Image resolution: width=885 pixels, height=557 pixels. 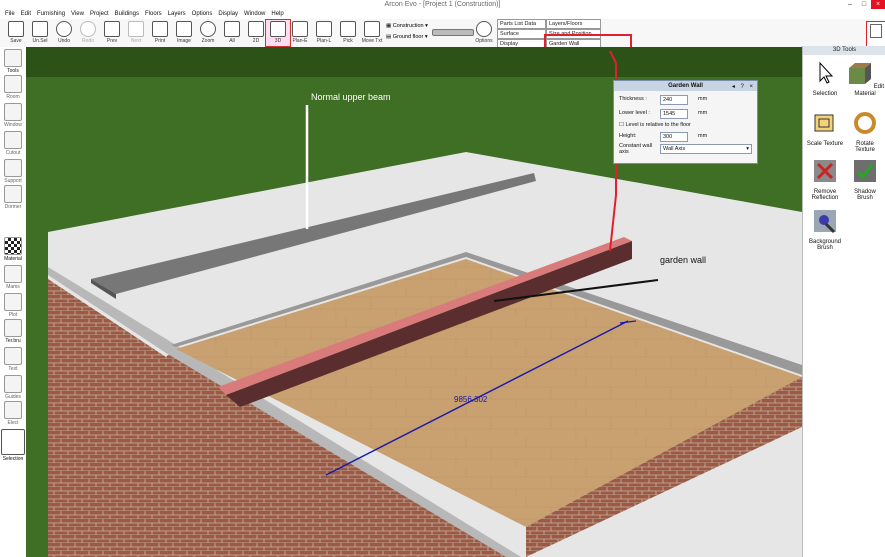 What do you see at coordinates (674, 100) in the screenshot?
I see `thickness-input: 240` at bounding box center [674, 100].